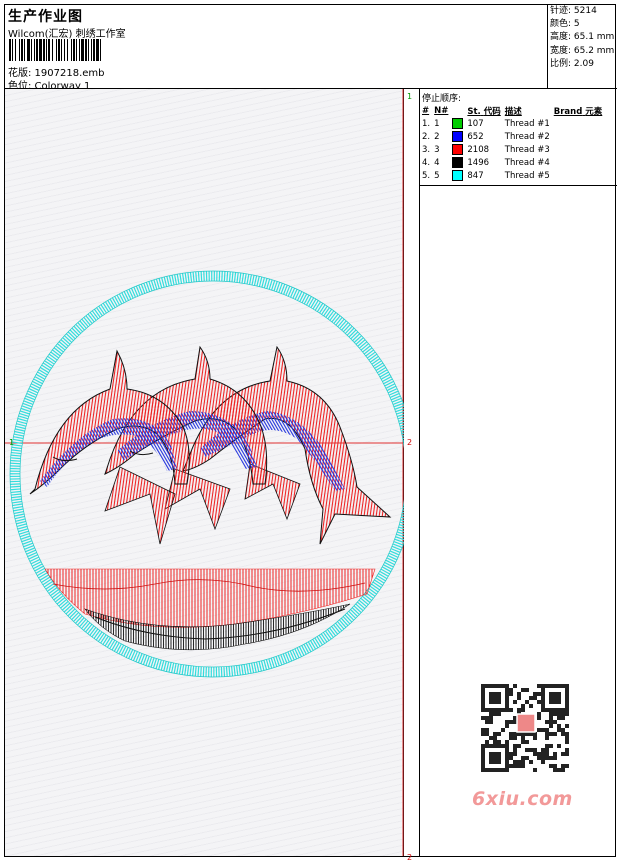 Image resolution: width=620 pixels, height=862 pixels. I want to click on row-code: 652, so click(475, 136).